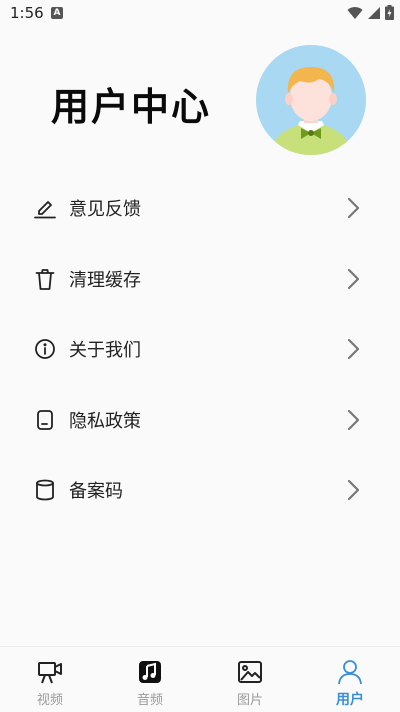  What do you see at coordinates (389, 12) in the screenshot?
I see `battery-icon` at bounding box center [389, 12].